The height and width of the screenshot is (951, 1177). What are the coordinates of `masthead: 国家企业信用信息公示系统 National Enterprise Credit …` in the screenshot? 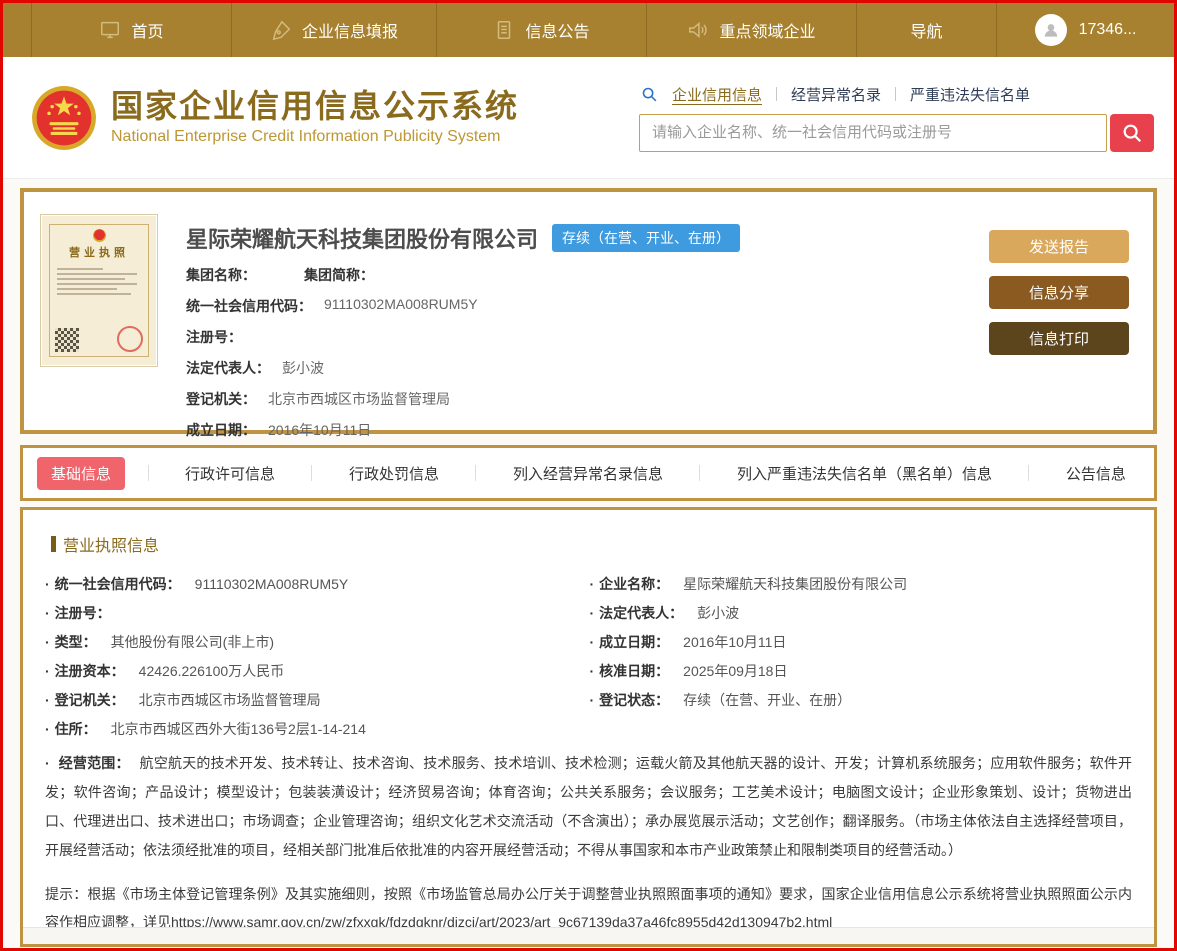 It's located at (588, 118).